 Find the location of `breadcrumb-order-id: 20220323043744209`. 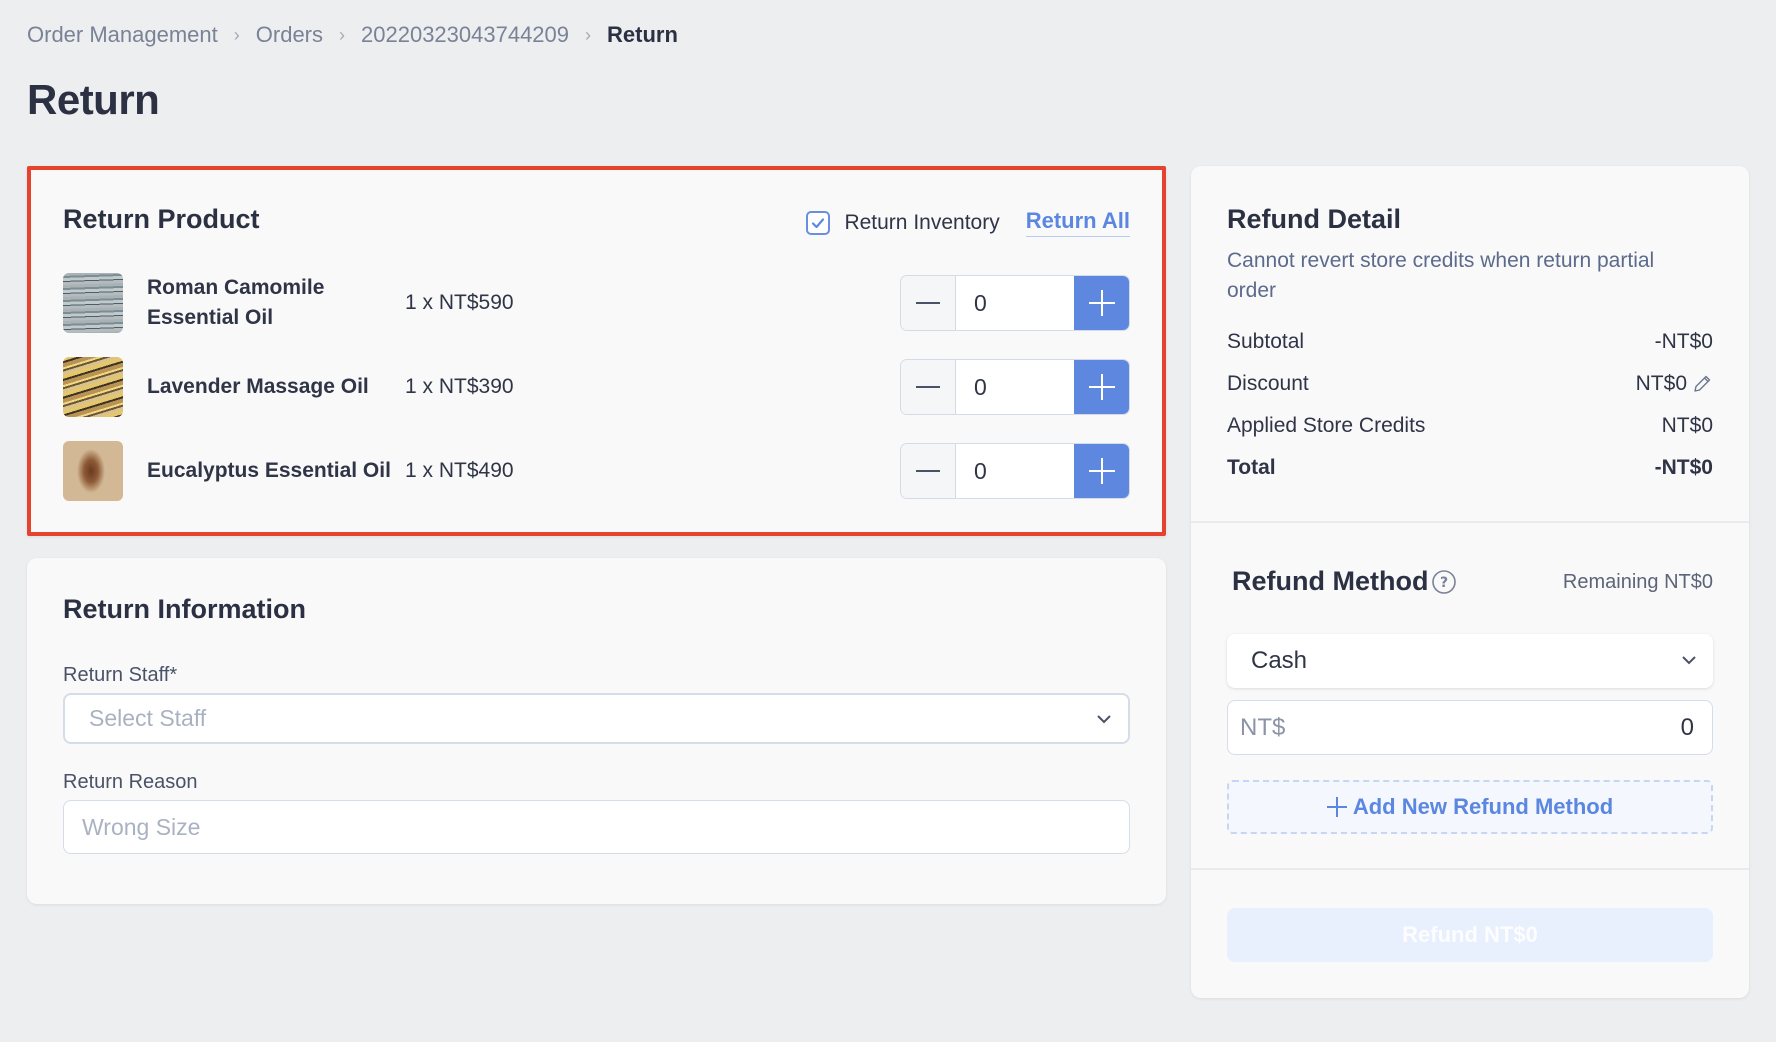

breadcrumb-order-id: 20220323043744209 is located at coordinates (465, 35).